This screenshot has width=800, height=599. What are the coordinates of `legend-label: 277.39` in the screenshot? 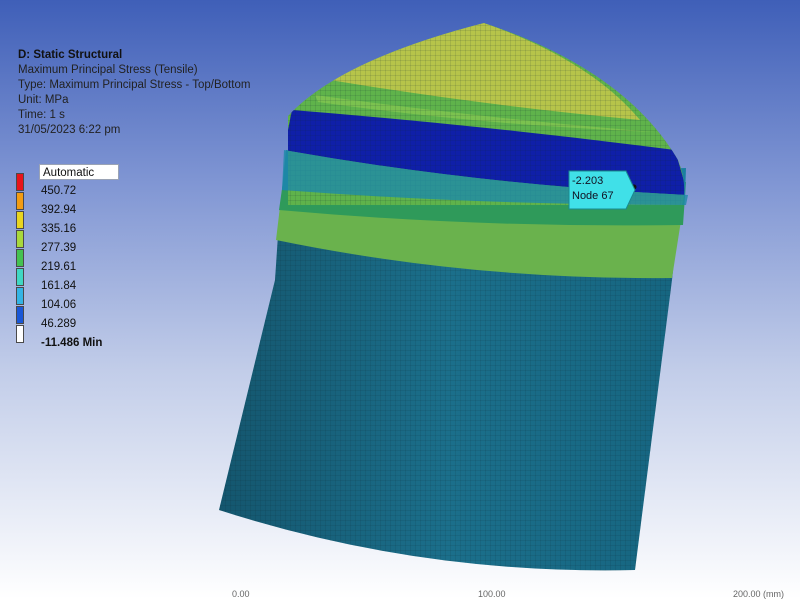 It's located at (59, 248).